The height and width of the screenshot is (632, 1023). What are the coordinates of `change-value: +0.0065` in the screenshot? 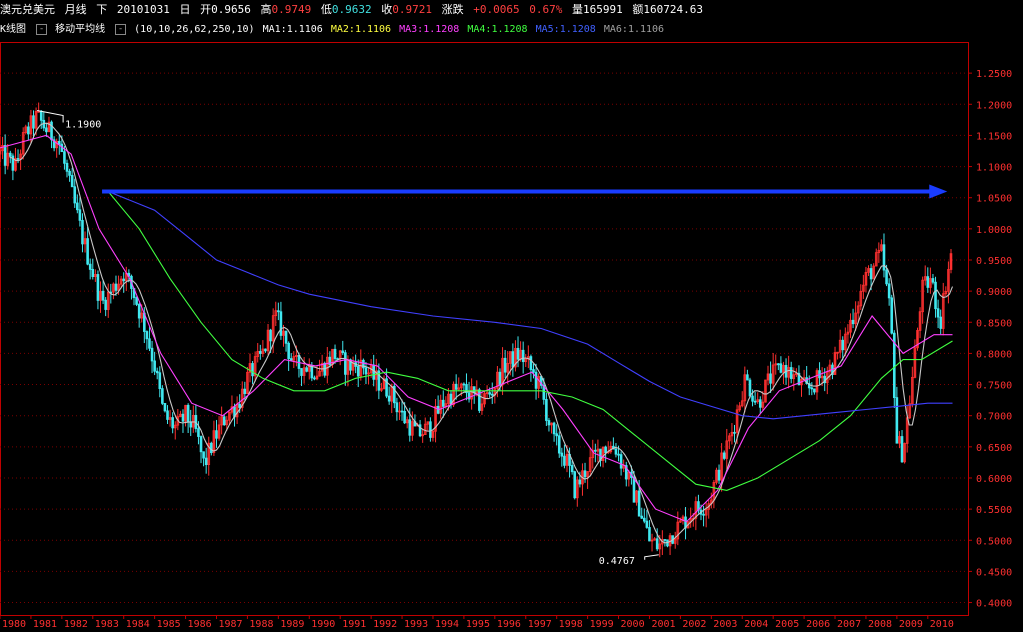 It's located at (496, 9).